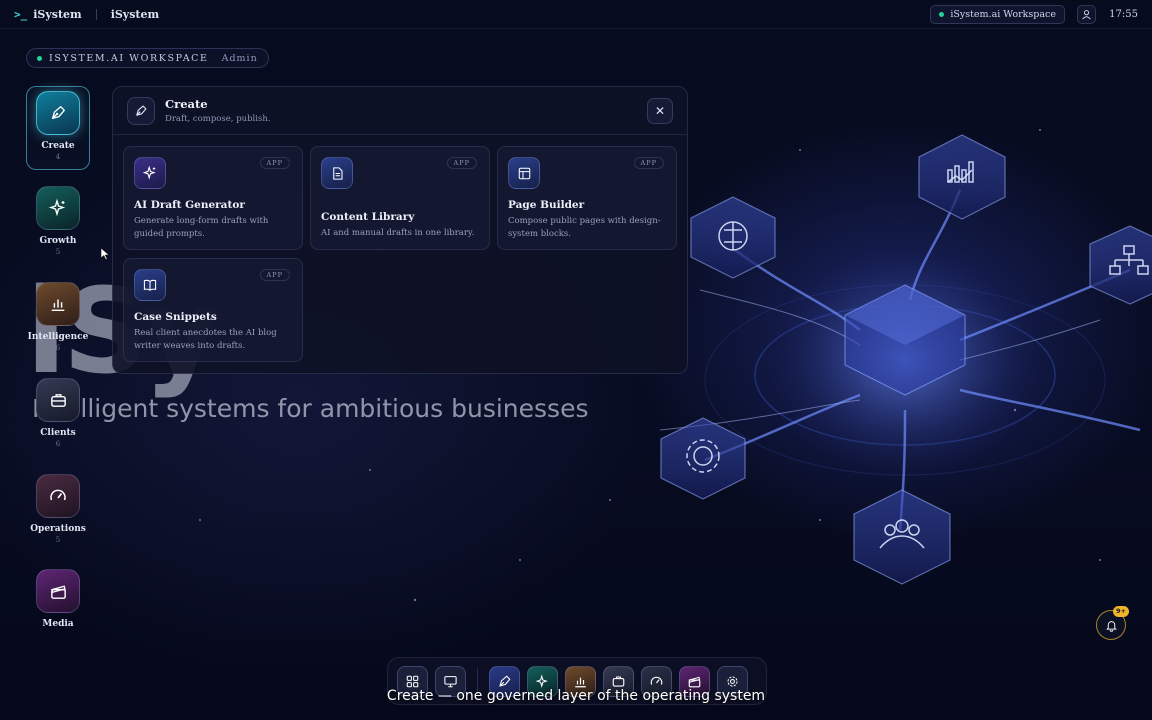 Image resolution: width=1152 pixels, height=720 pixels. Describe the element at coordinates (412, 681) in the screenshot. I see `grid-icon` at that location.